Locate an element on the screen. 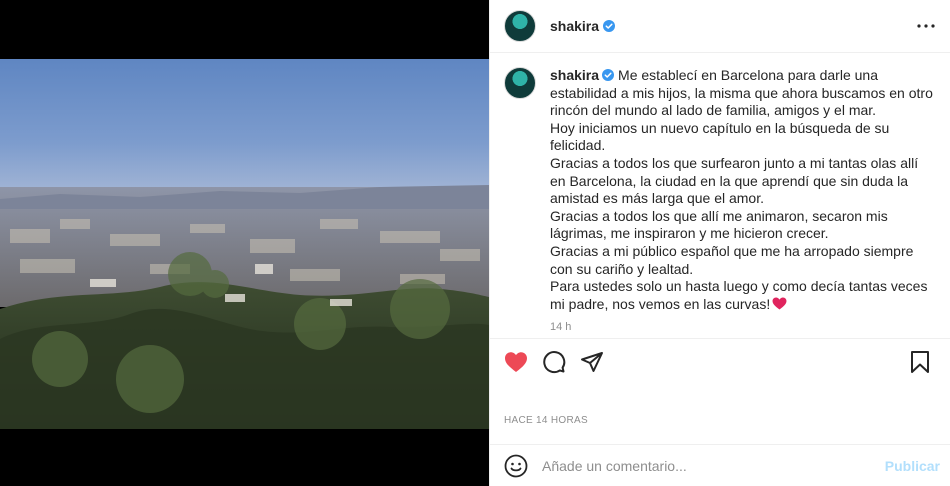 The width and height of the screenshot is (950, 486). comment-icon is located at coordinates (554, 362).